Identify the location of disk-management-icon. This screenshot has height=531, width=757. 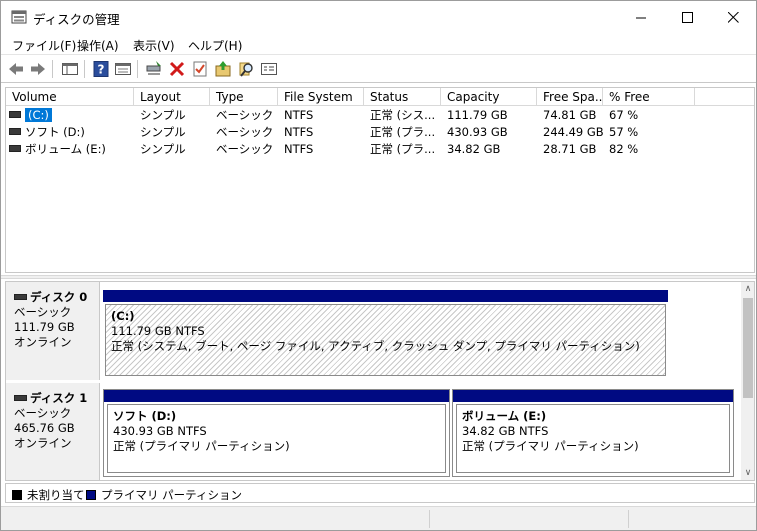
(19, 17).